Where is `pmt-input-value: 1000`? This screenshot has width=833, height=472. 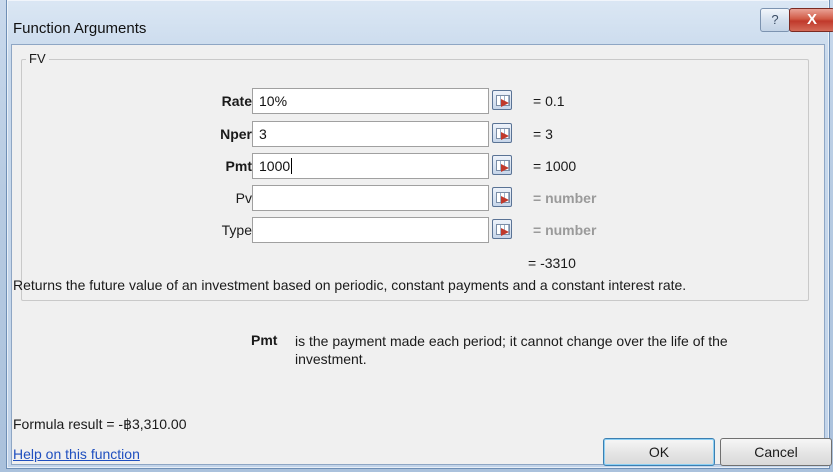
pmt-input-value: 1000 is located at coordinates (275, 166).